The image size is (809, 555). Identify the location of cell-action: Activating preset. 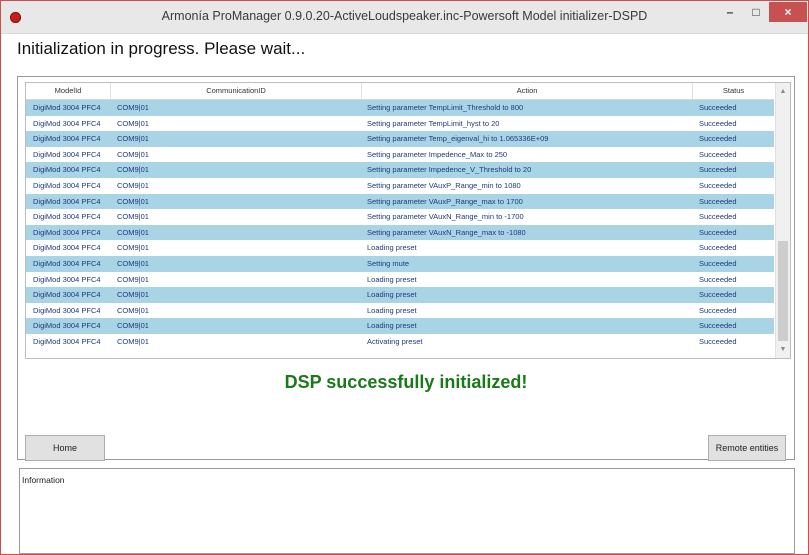
(395, 341).